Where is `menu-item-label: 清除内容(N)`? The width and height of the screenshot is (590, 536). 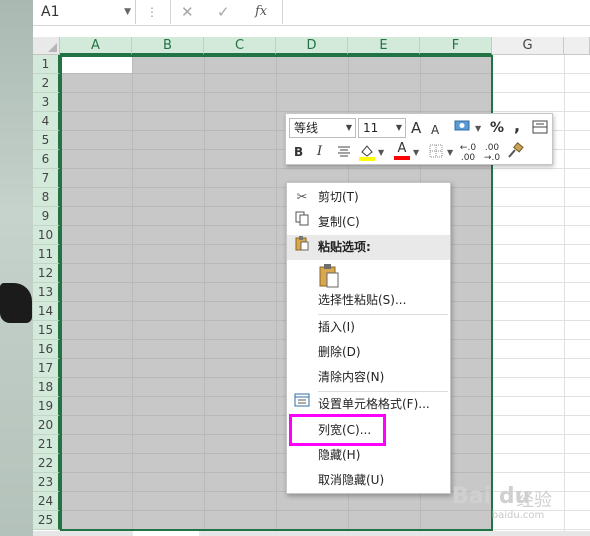
menu-item-label: 清除内容(N) is located at coordinates (351, 377).